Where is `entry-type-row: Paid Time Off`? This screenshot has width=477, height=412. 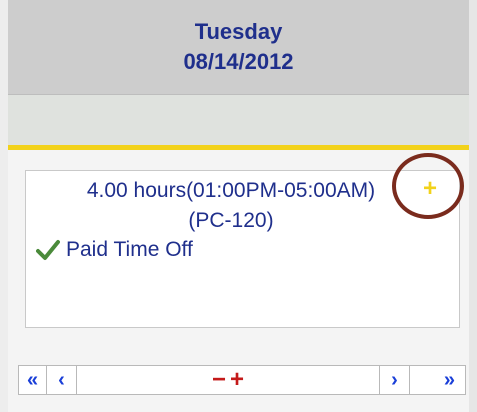
entry-type-row: Paid Time Off is located at coordinates (114, 250).